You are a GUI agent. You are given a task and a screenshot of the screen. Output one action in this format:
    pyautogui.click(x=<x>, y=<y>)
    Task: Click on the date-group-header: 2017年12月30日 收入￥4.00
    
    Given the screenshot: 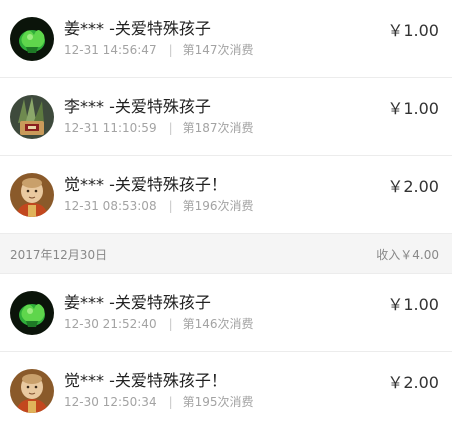 What is the action you would take?
    pyautogui.click(x=226, y=254)
    